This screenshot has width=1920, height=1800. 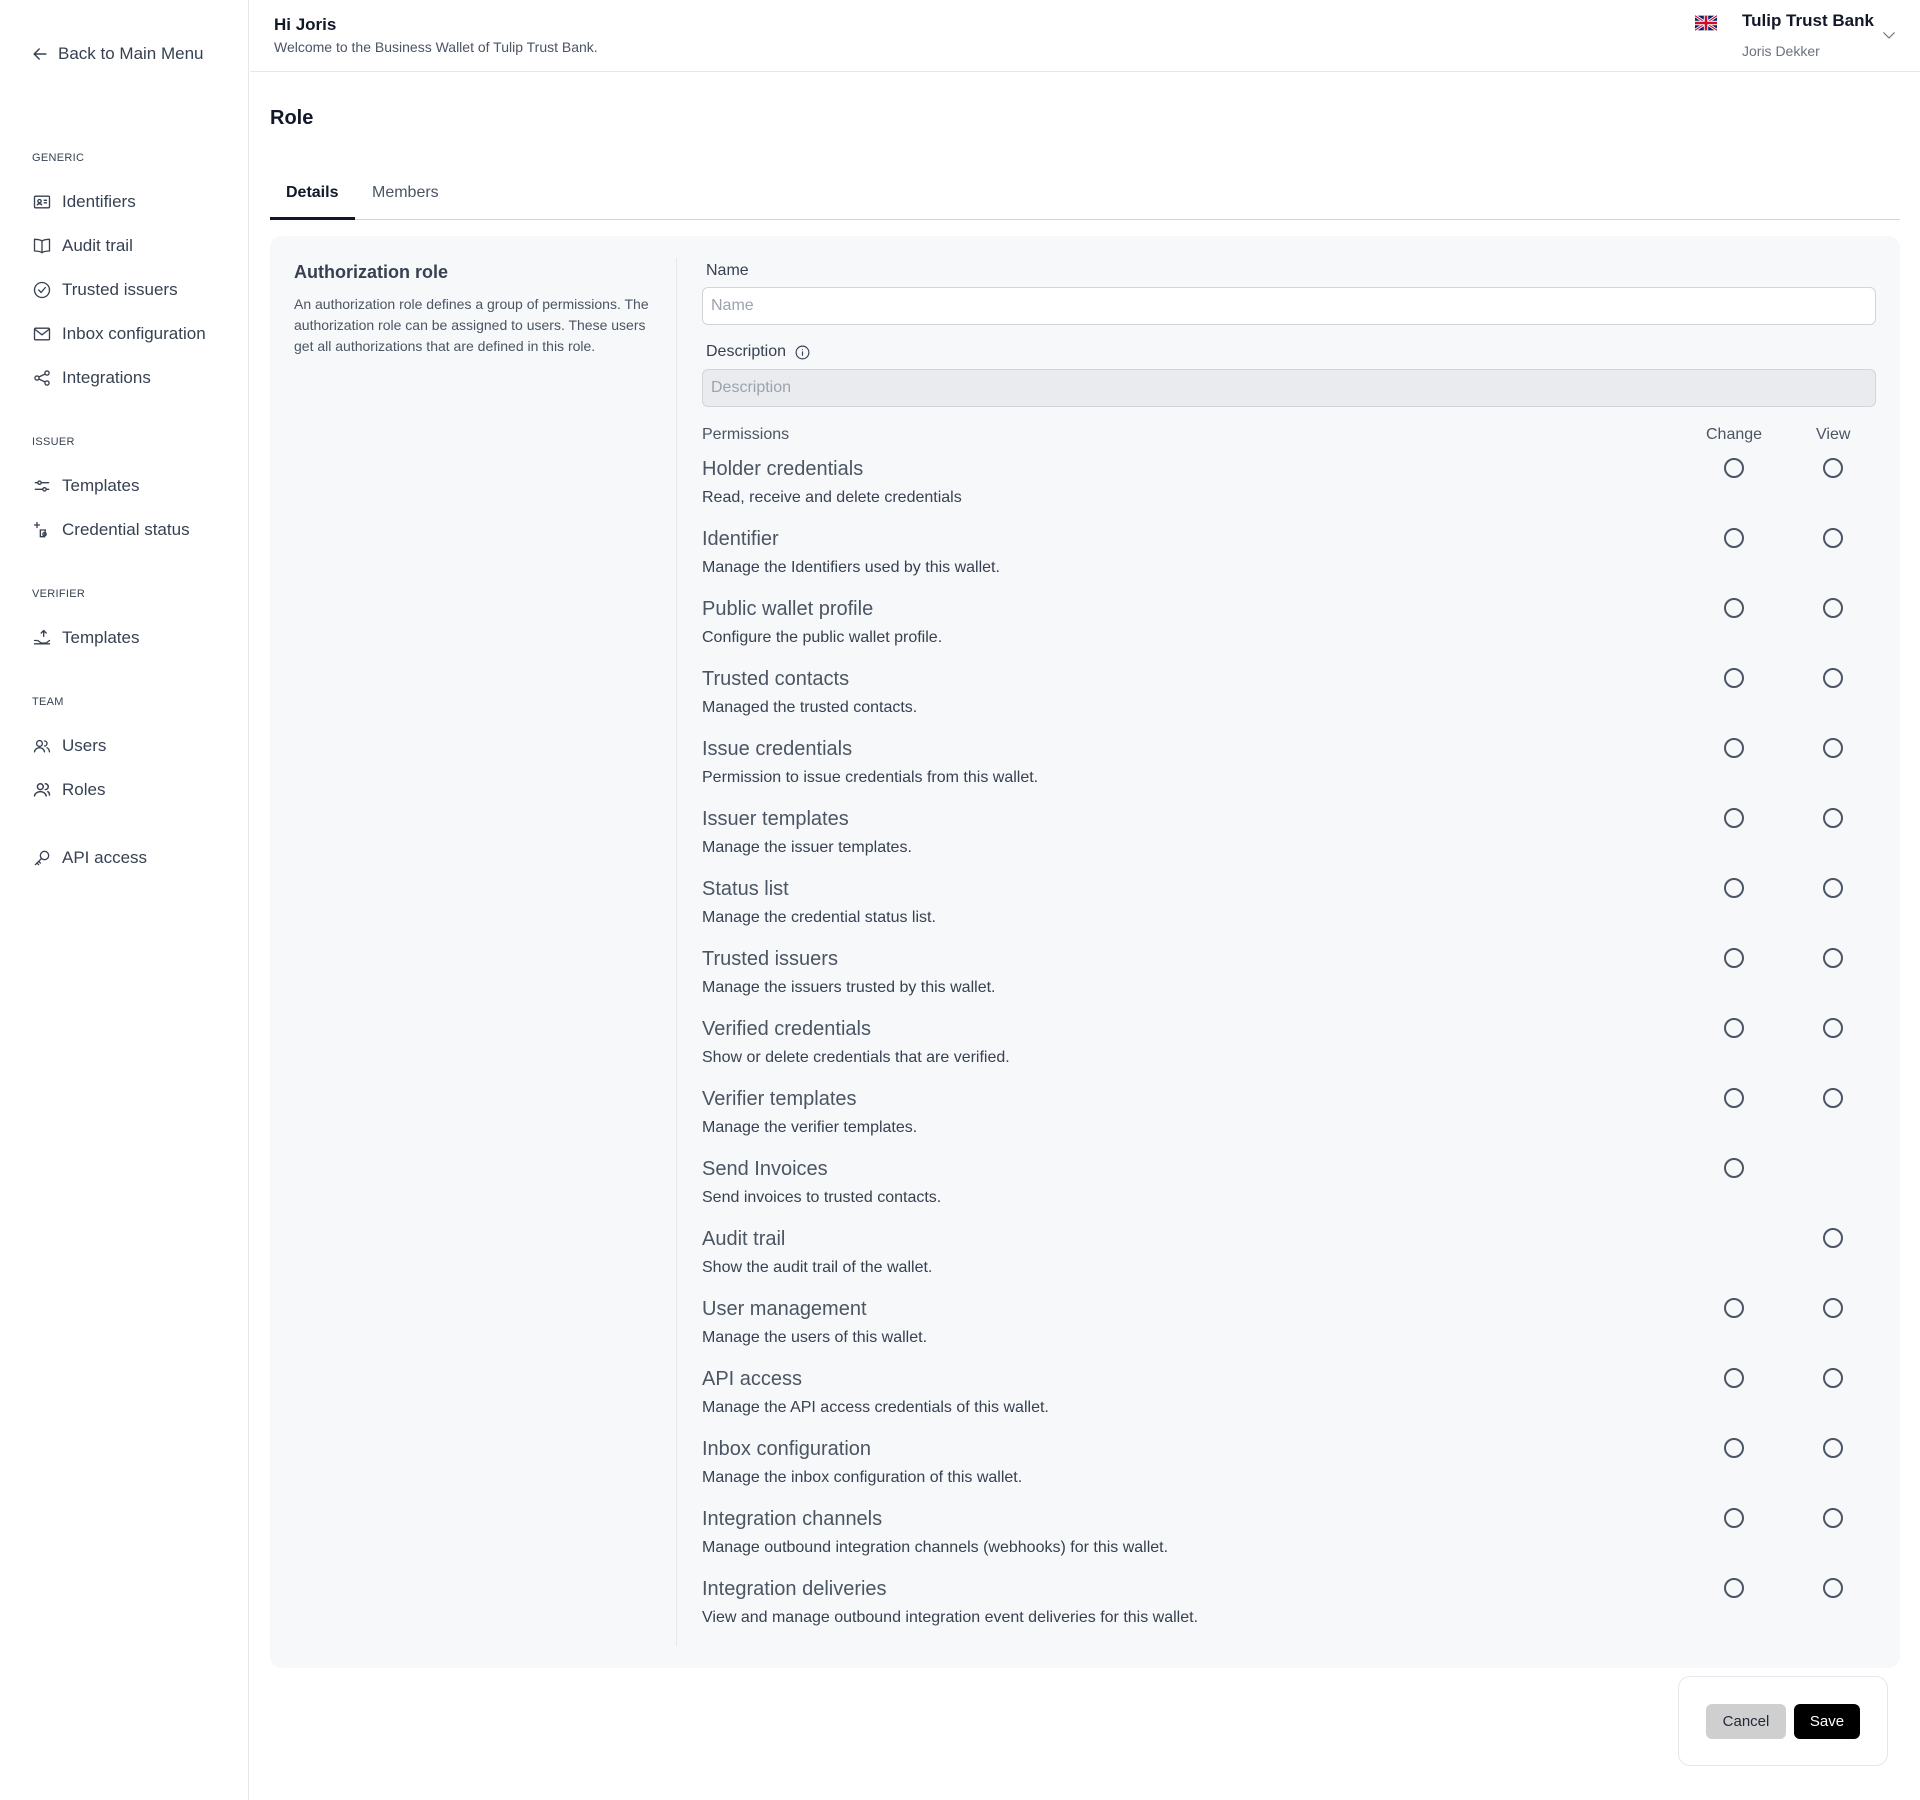 I want to click on page-title: Role, so click(x=292, y=118).